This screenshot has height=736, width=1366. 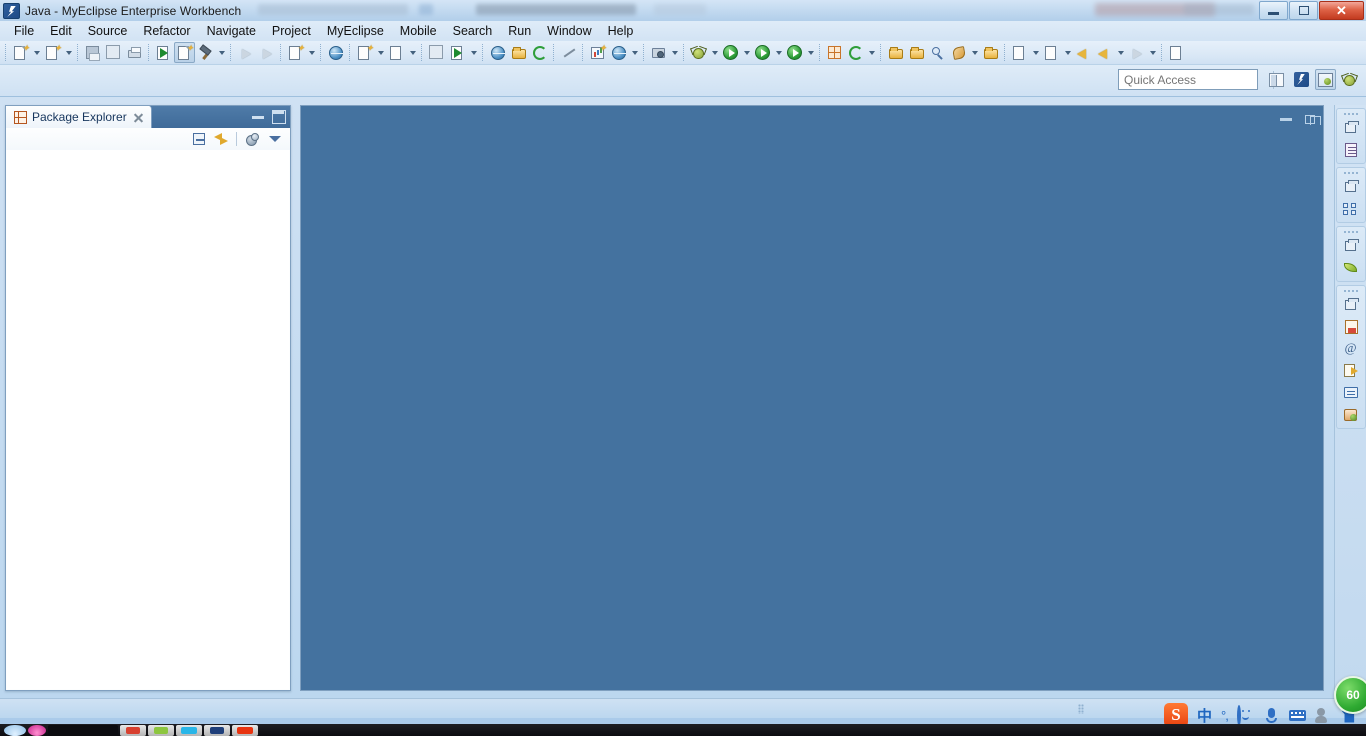 What do you see at coordinates (311, 52) in the screenshot?
I see `deploy-dropdown` at bounding box center [311, 52].